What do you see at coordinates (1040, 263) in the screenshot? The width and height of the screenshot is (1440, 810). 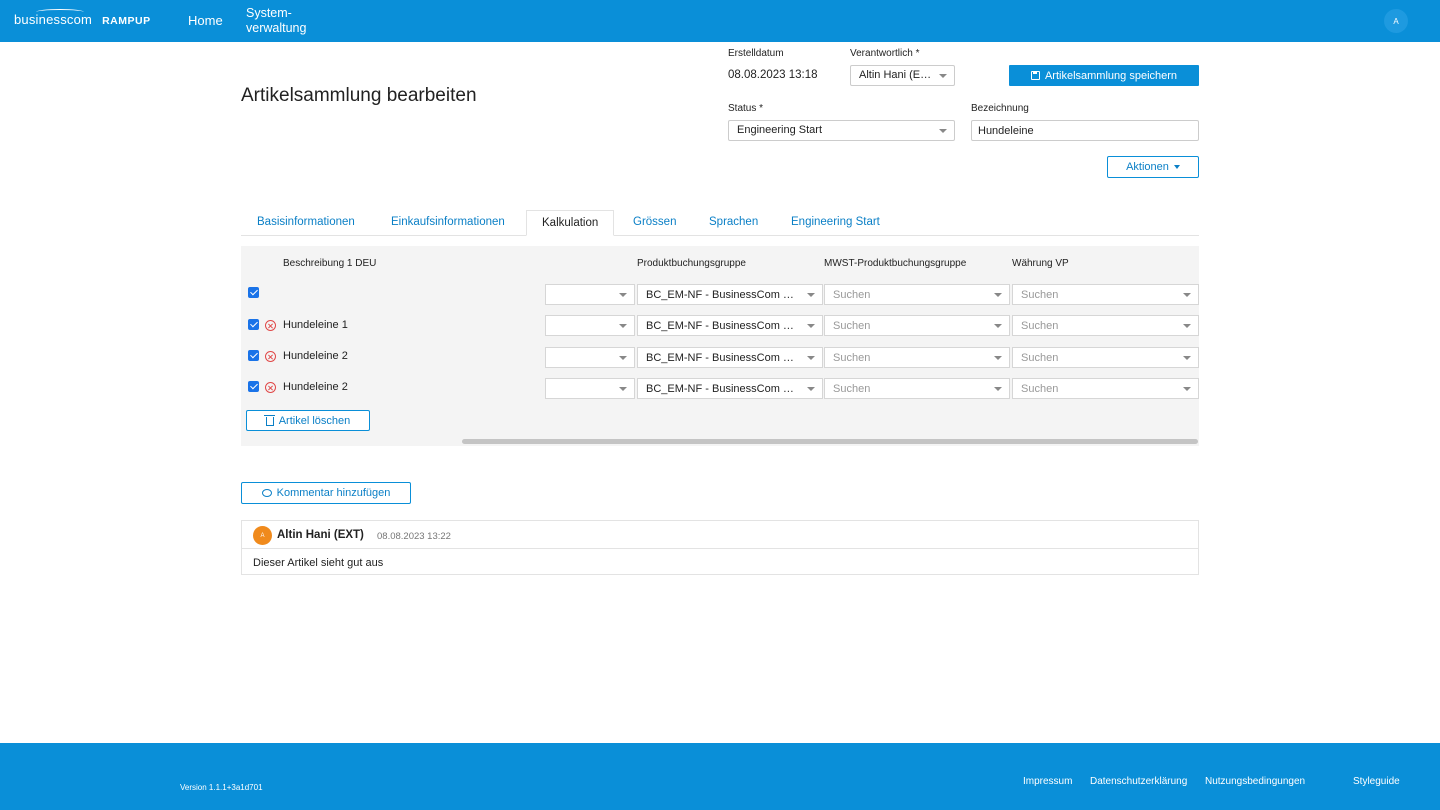 I see `column-header-waehrung: Währung VP` at bounding box center [1040, 263].